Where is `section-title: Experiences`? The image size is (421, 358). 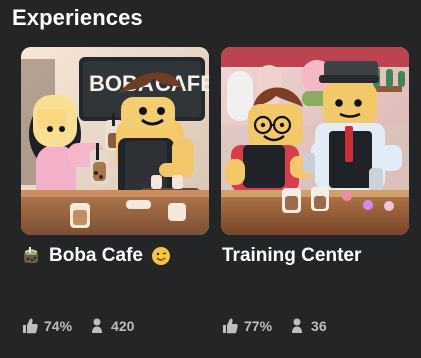 section-title: Experiences is located at coordinates (77, 17).